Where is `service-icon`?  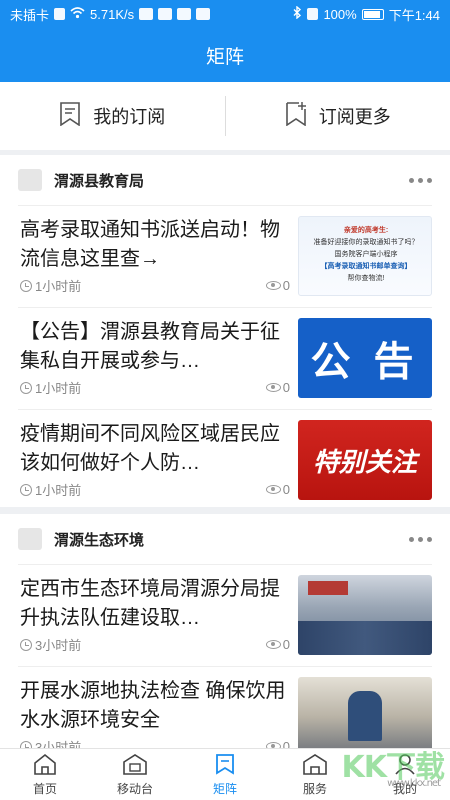 service-icon is located at coordinates (315, 765).